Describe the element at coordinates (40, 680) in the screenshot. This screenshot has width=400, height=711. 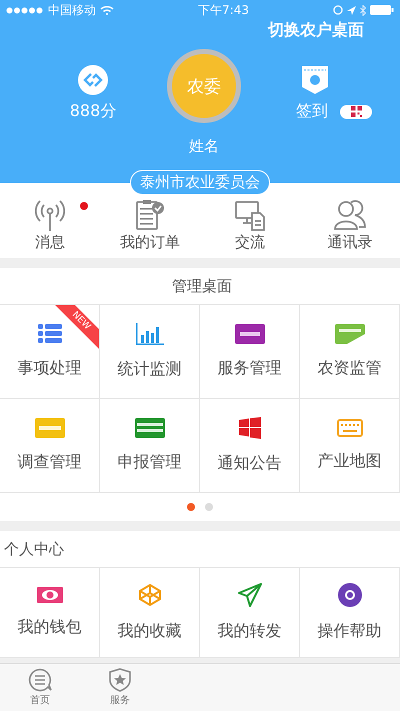
I see `chat-bubble-icon` at that location.